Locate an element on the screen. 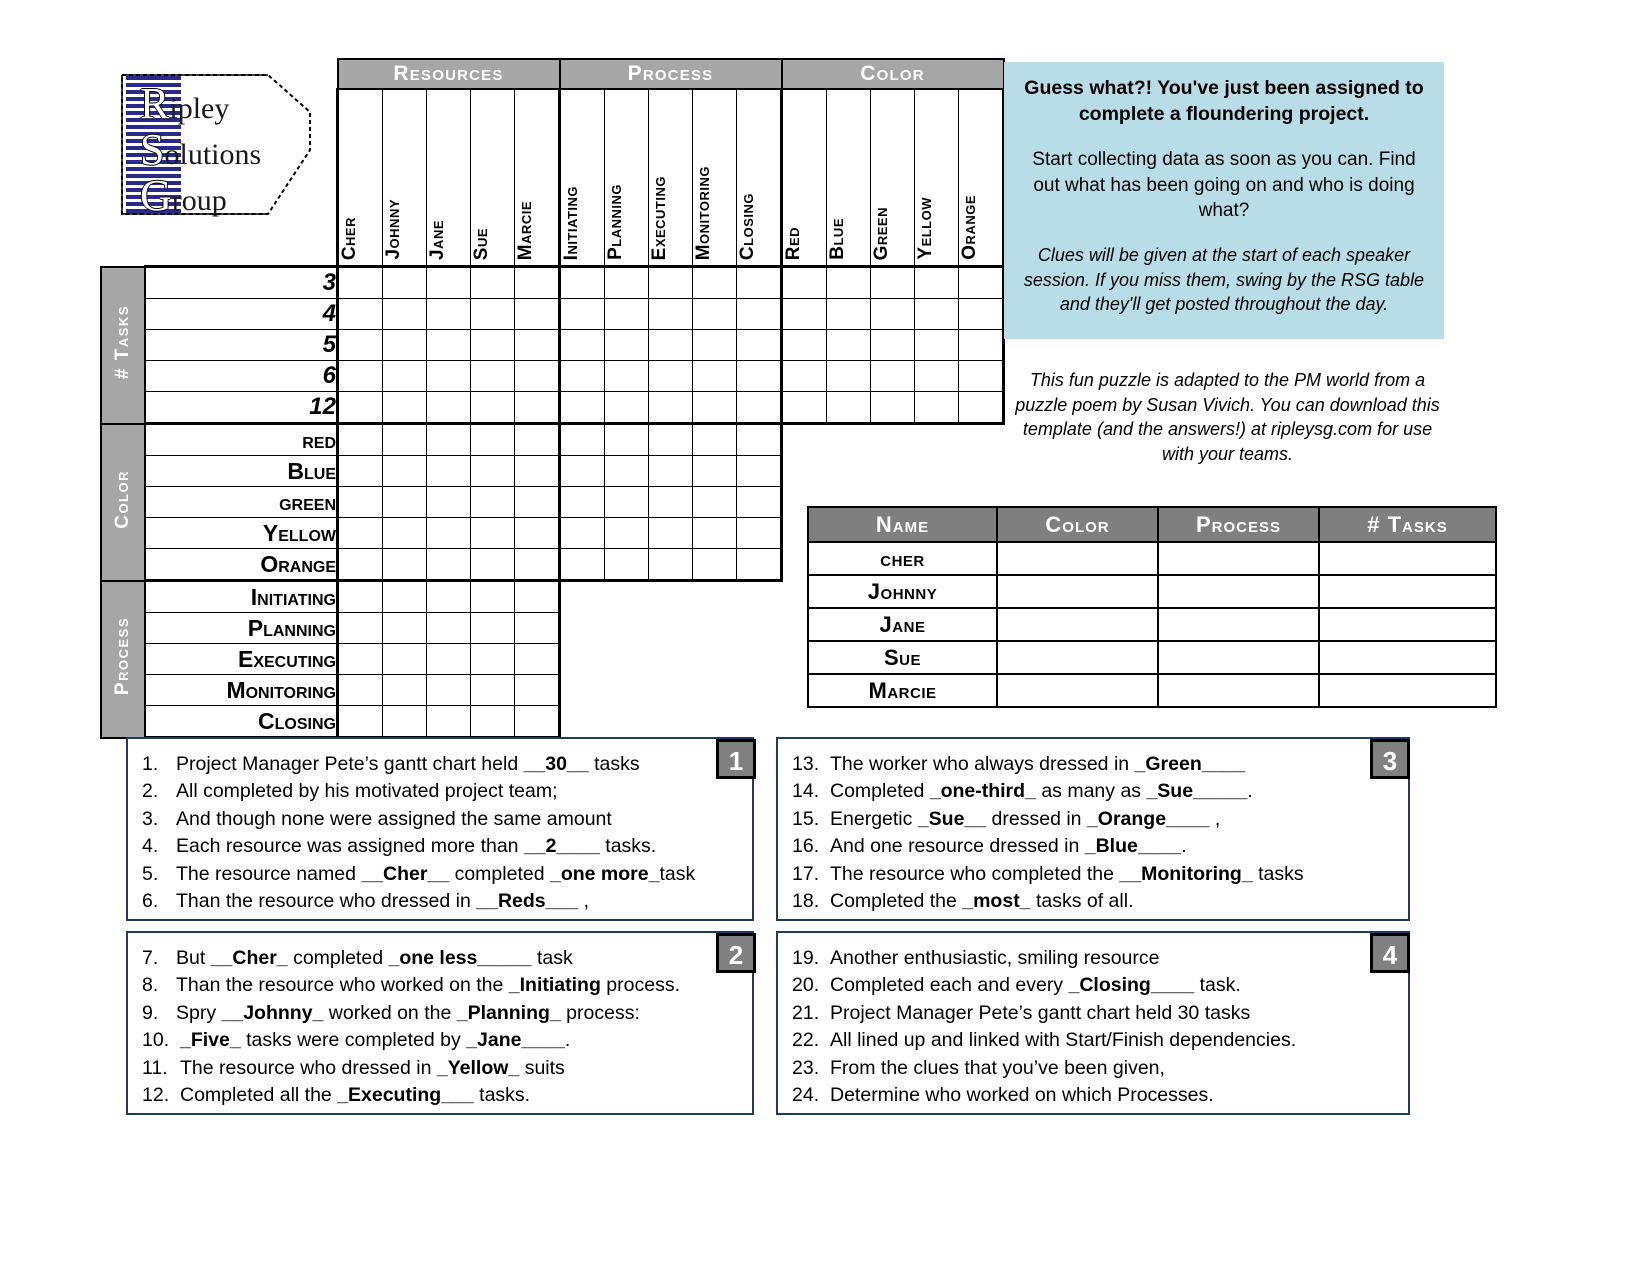  answer-input-color-johnny is located at coordinates (1077, 591).